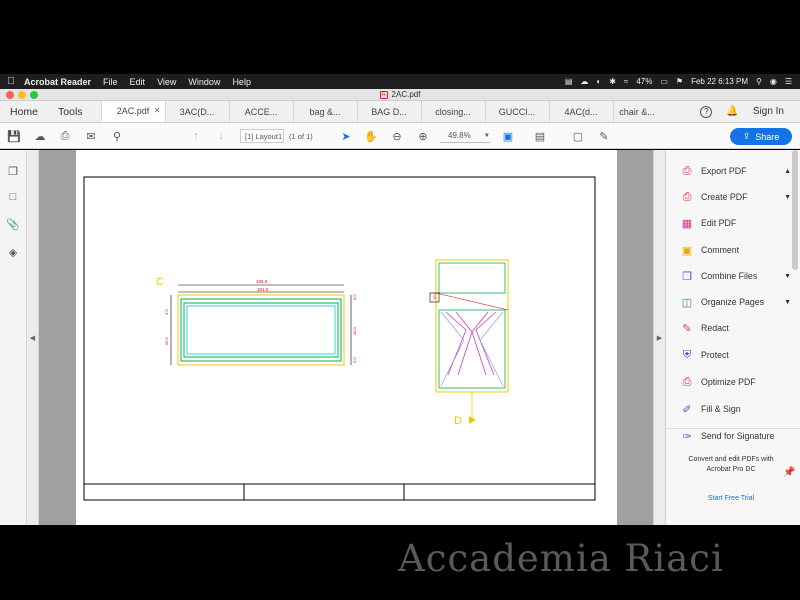 This screenshot has width=800, height=600. I want to click on tool-comment: ▣ Comment, so click(737, 250).